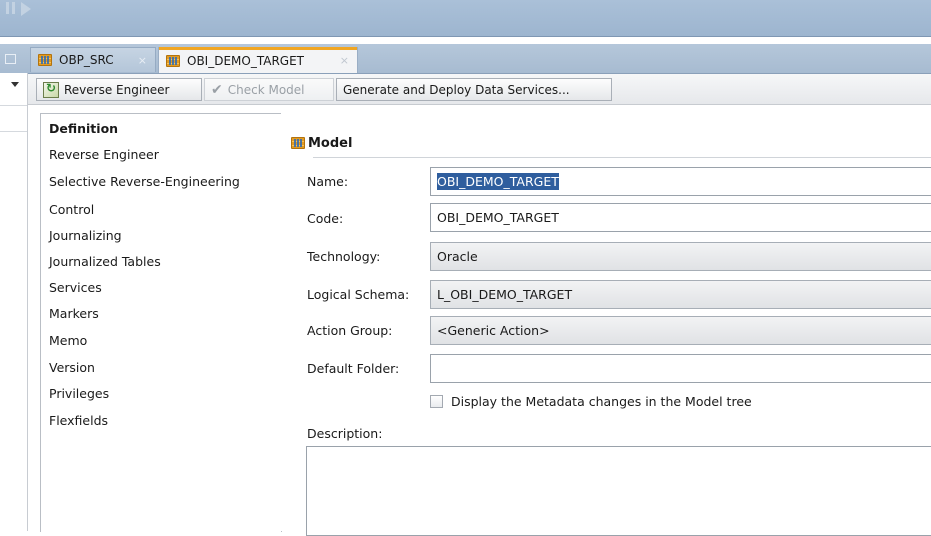 The height and width of the screenshot is (536, 931). I want to click on action-group-label: Action Group:, so click(350, 330).